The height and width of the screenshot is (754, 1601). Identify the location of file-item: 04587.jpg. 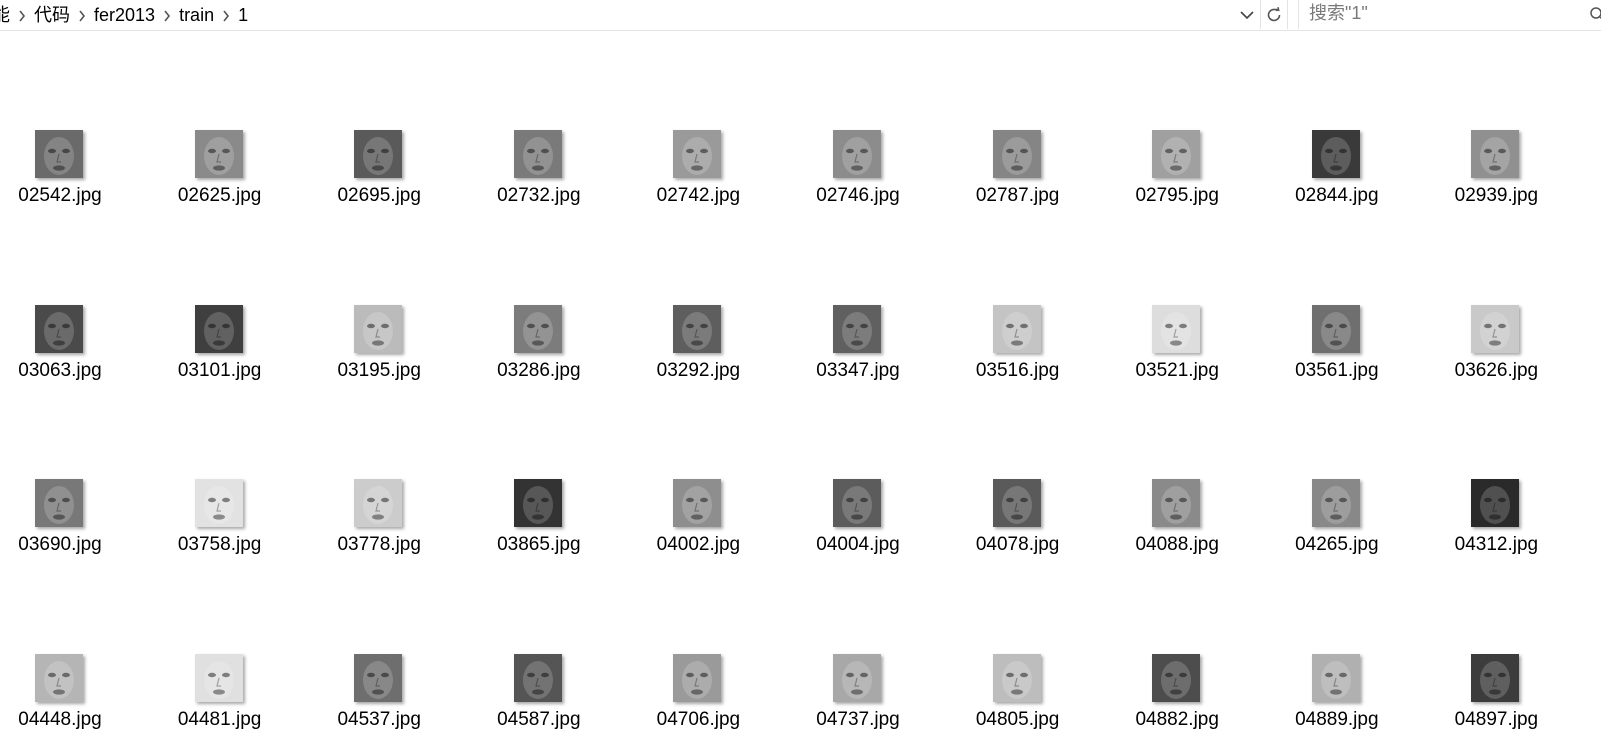
(554, 703).